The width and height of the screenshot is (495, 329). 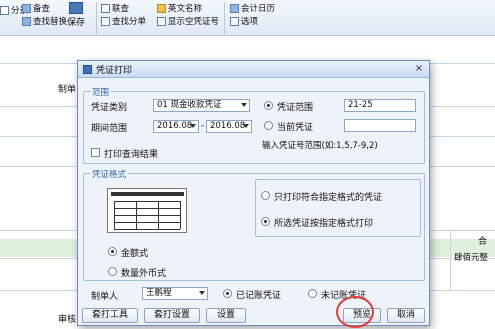 What do you see at coordinates (258, 9) in the screenshot?
I see `accounting-calendar-label: 会计日历` at bounding box center [258, 9].